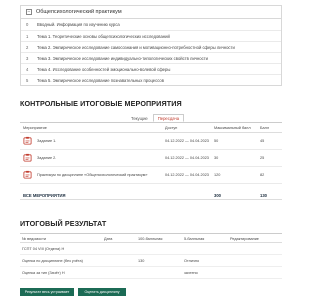  Describe the element at coordinates (151, 249) in the screenshot. I see `table-row: ГСПТ 04 VIII (Отдела) Н` at that location.